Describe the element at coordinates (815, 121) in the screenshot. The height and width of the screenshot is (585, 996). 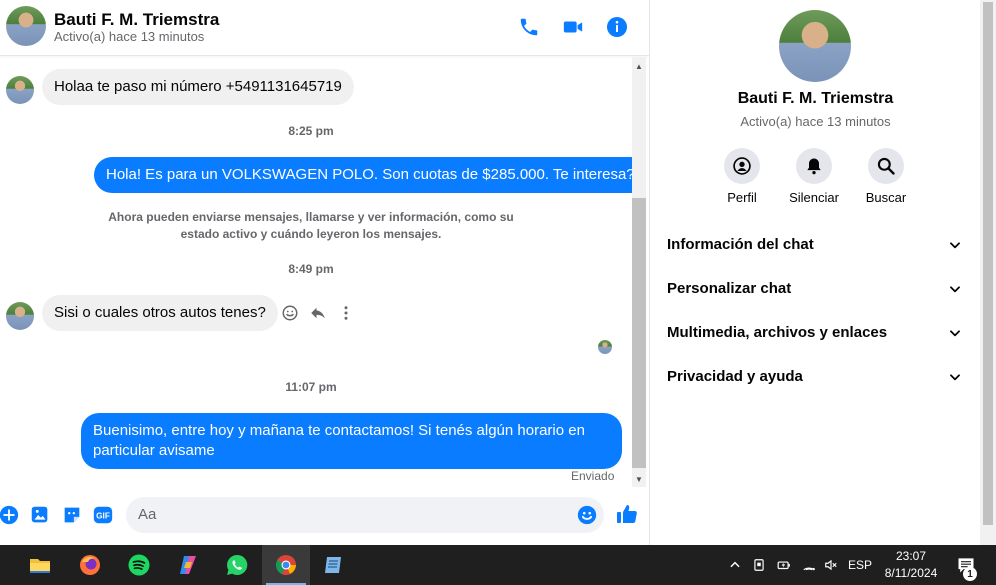
I see `panel-contact-status: Activo(a) hace 13 minutos` at that location.